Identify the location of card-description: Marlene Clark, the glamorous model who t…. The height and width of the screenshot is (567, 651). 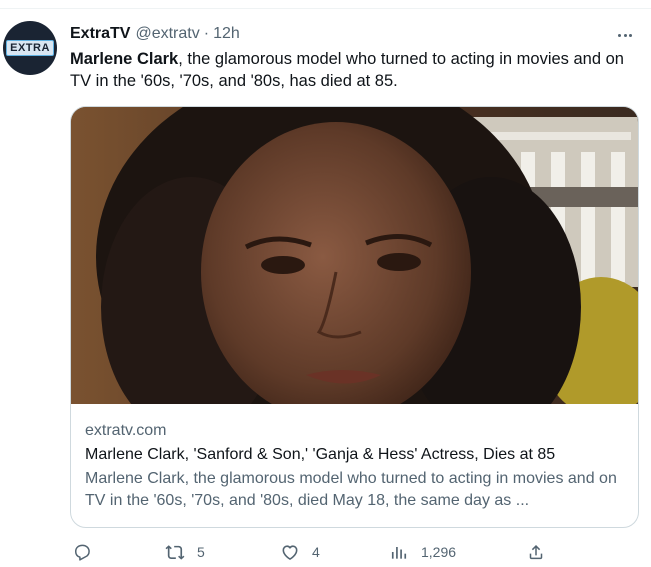
(351, 489).